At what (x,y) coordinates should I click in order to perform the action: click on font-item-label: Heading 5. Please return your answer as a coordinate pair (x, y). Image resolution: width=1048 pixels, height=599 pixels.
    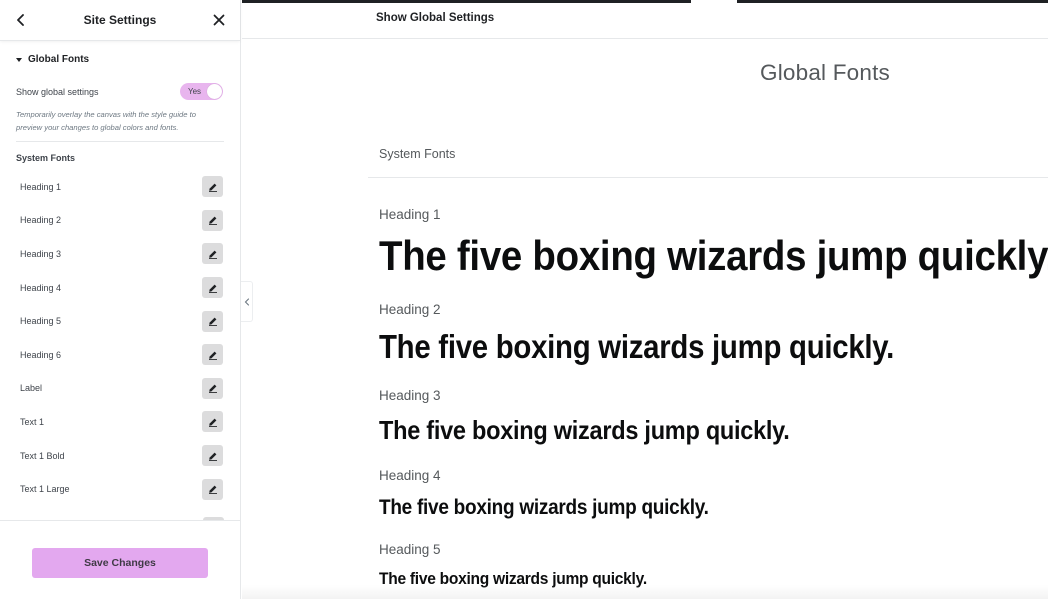
    Looking at the image, I should click on (41, 321).